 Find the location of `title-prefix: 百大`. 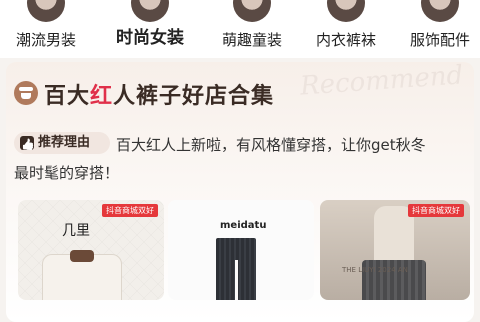

title-prefix: 百大 is located at coordinates (67, 96).